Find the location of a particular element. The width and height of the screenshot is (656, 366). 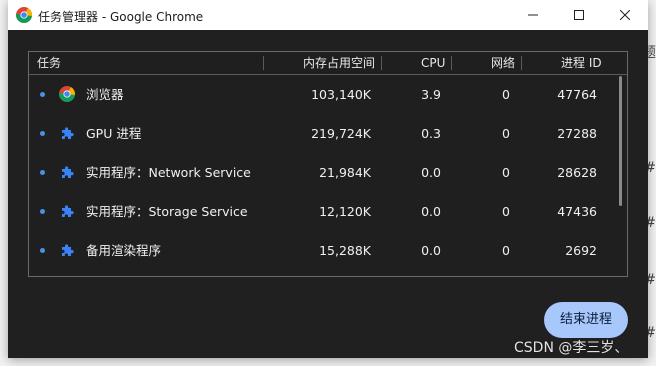

table-row: 实用程序：Storage Service 12,120K 0.0 0 47436 is located at coordinates (323, 211).